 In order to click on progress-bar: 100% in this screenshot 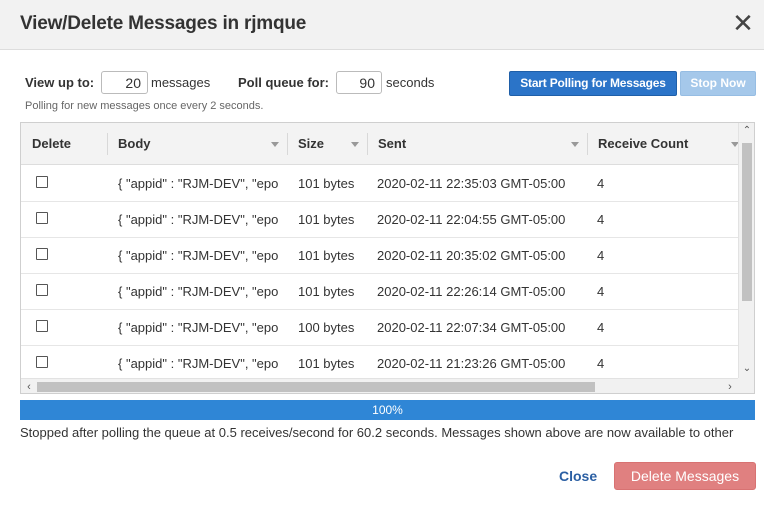, I will do `click(387, 410)`.